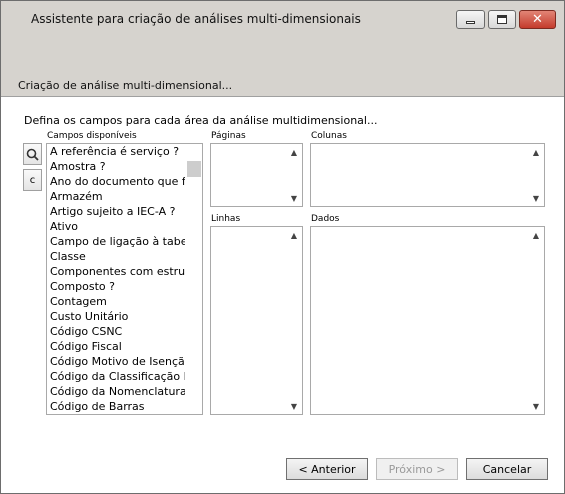  I want to click on minimize-icon, so click(470, 22).